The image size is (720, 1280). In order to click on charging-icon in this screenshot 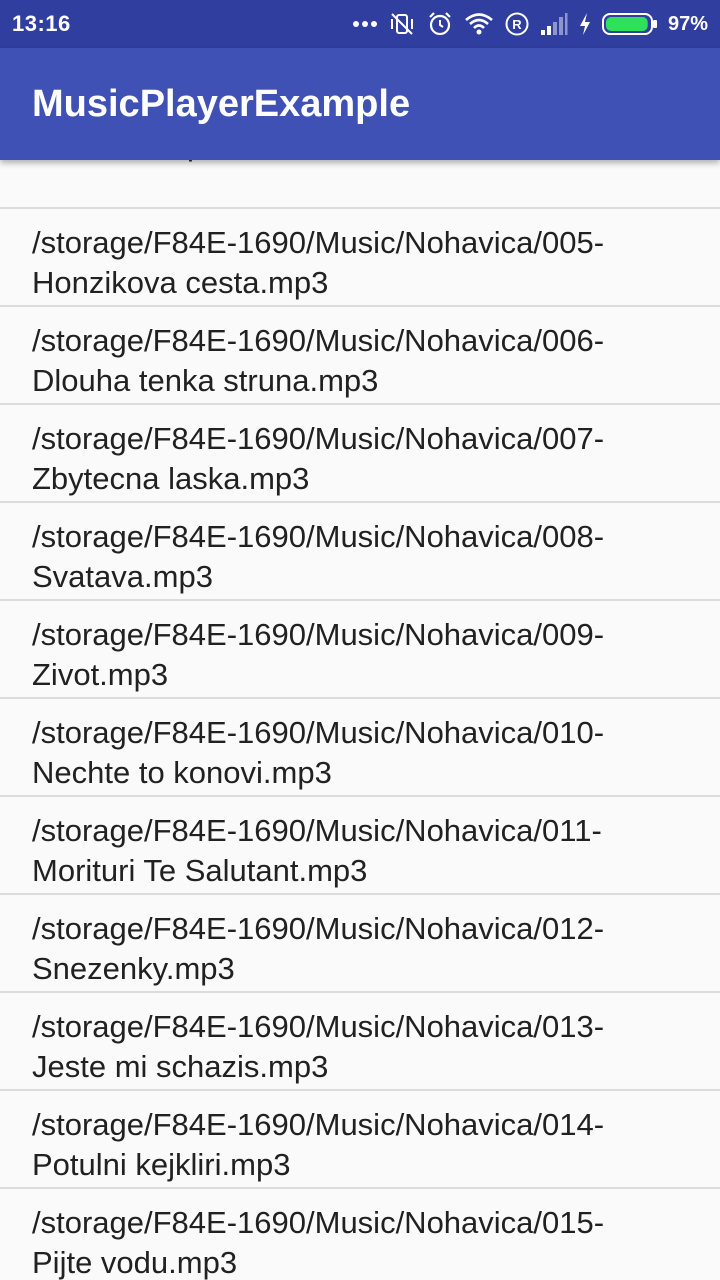, I will do `click(585, 24)`.